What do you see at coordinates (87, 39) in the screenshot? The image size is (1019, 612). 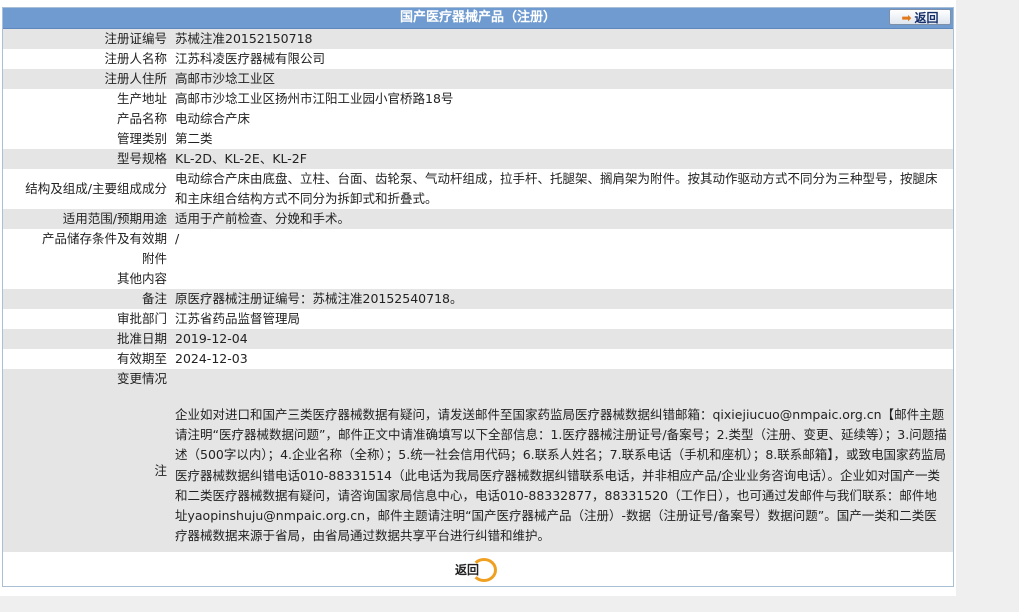 I see `row-label: 注册证编号` at bounding box center [87, 39].